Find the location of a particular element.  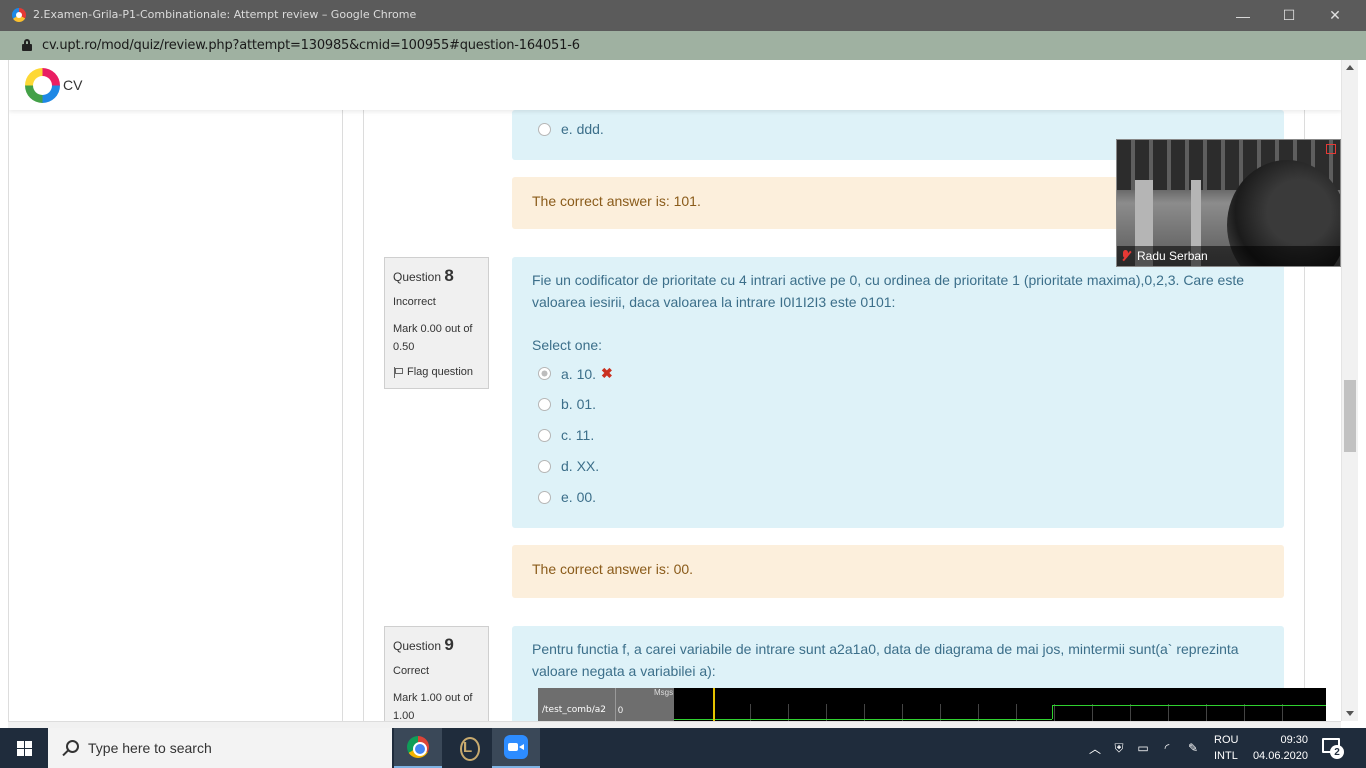

taskbar-league-client is located at coordinates (468, 748).